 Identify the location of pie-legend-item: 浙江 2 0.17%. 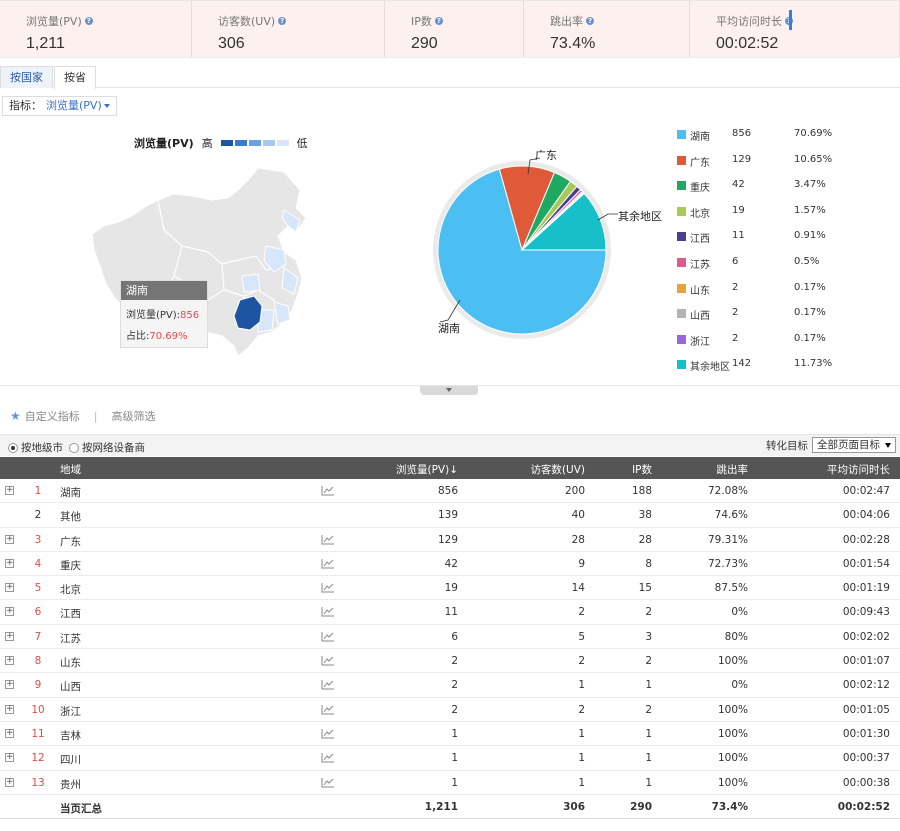
(777, 344).